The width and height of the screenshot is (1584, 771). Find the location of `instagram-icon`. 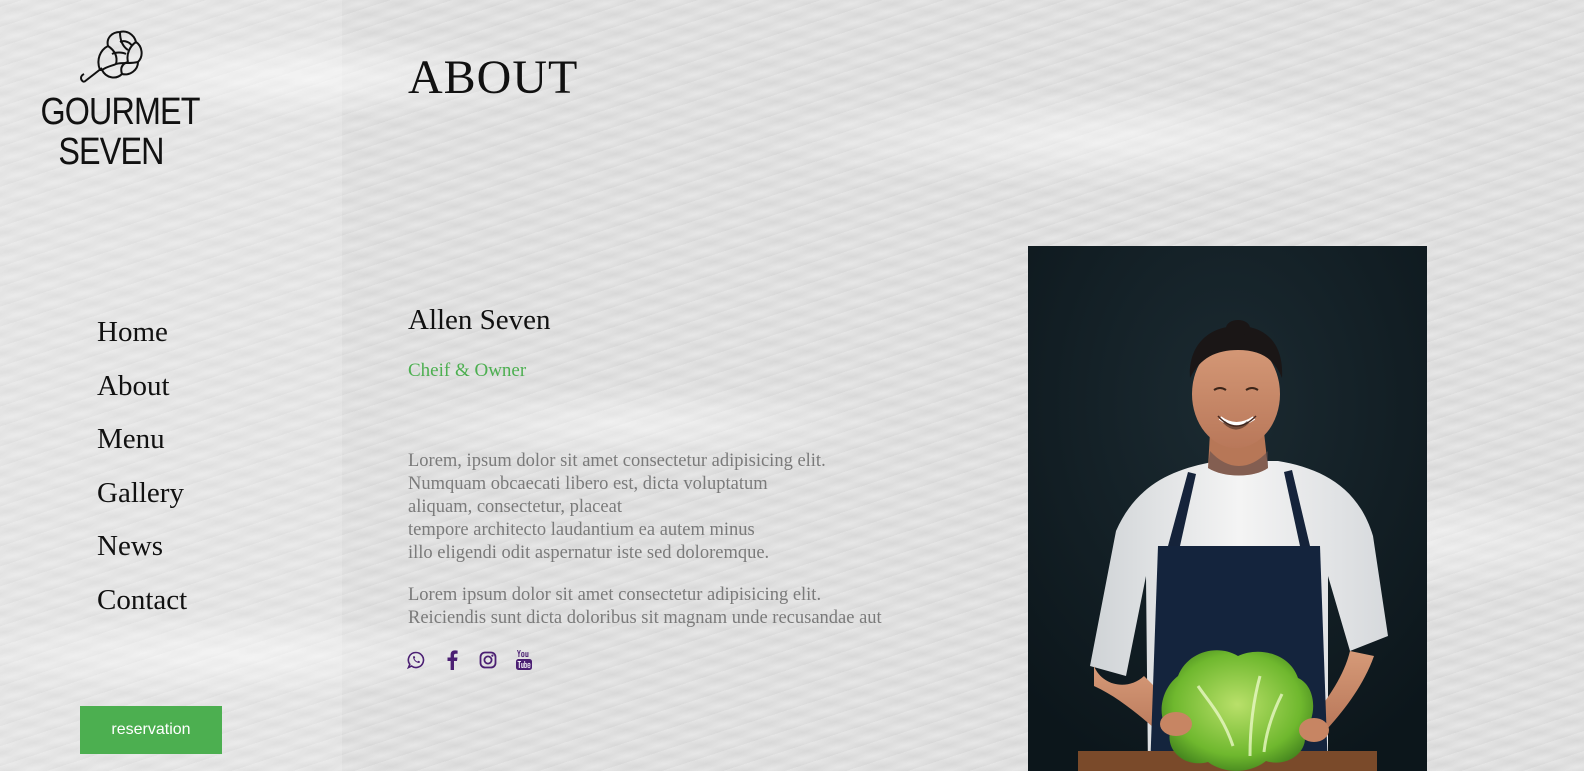

instagram-icon is located at coordinates (488, 660).